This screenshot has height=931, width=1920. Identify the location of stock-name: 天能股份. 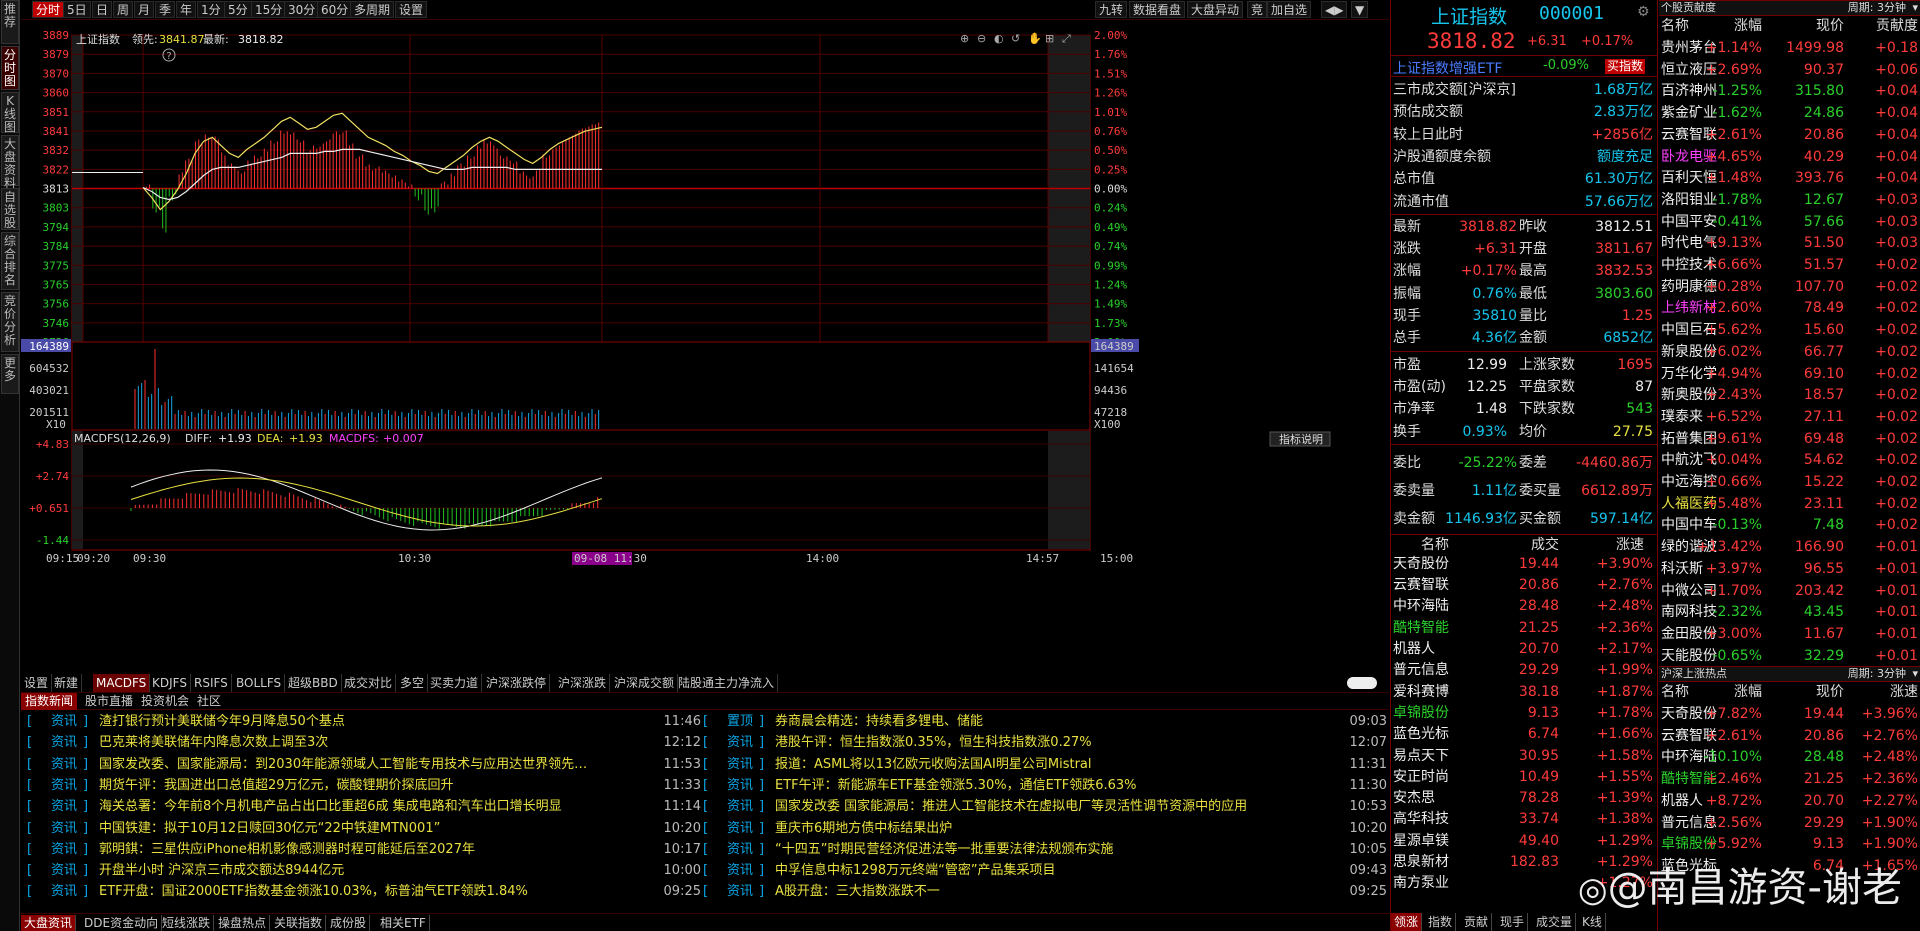
(1689, 657).